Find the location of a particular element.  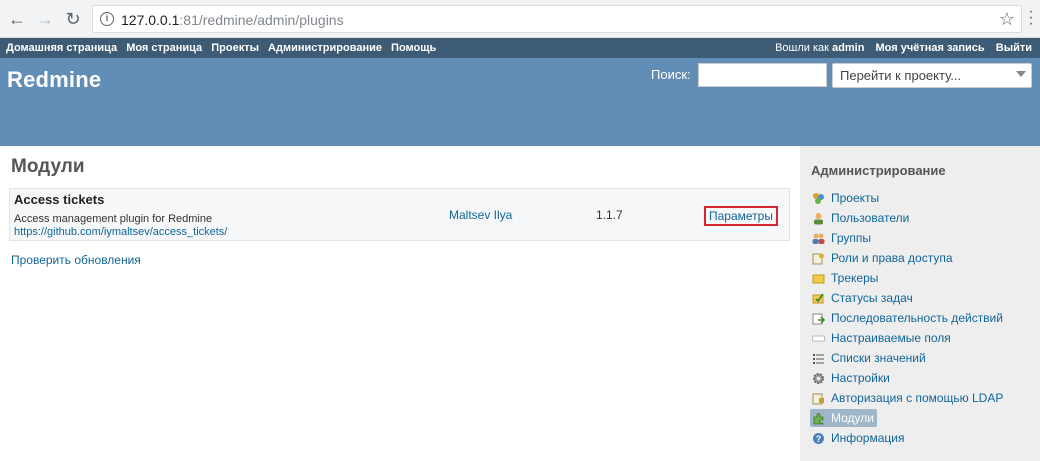

sidebar-item-groups: Группы is located at coordinates (840, 238).